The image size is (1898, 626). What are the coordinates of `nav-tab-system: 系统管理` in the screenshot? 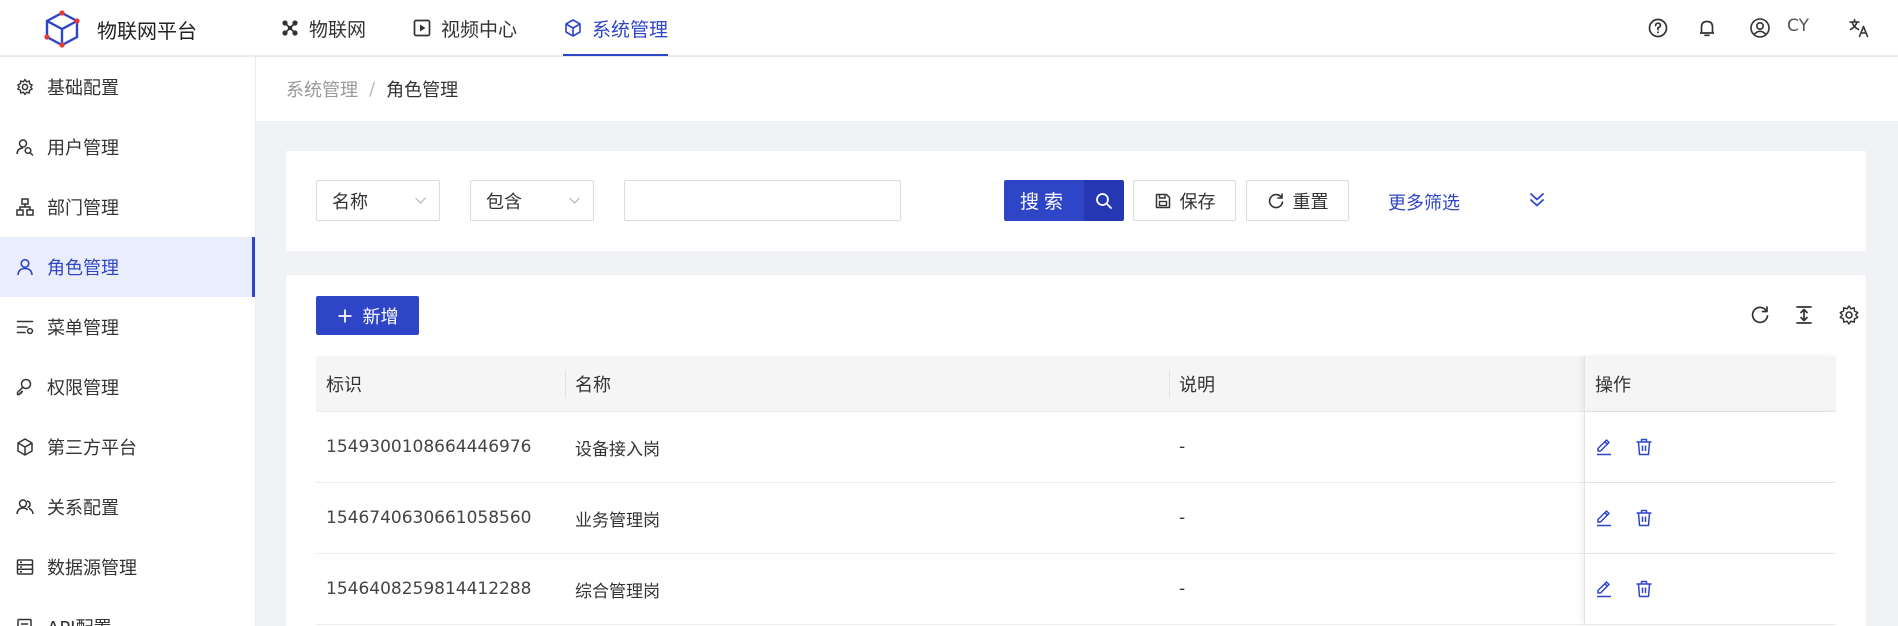 It's located at (616, 28).